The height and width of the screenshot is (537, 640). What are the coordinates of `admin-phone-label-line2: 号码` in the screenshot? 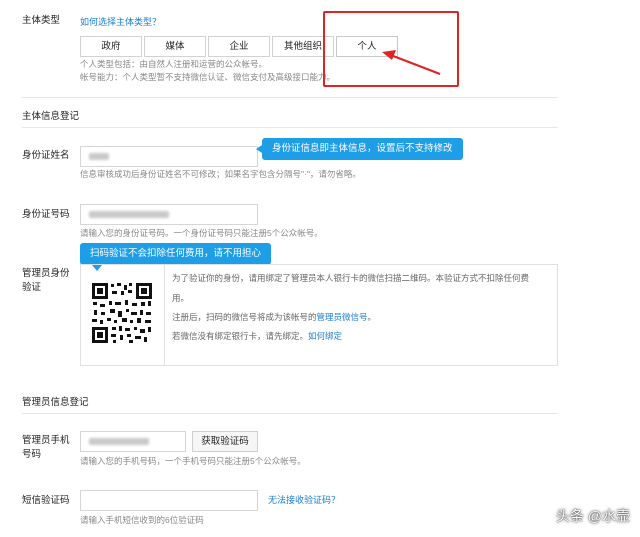 It's located at (32, 454).